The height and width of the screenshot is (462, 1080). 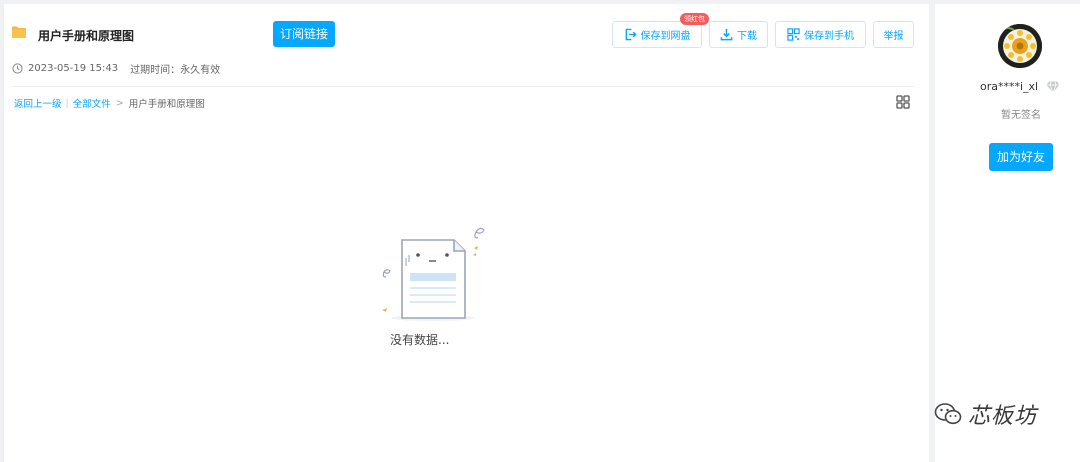 What do you see at coordinates (1053, 87) in the screenshot?
I see `diamond-icon` at bounding box center [1053, 87].